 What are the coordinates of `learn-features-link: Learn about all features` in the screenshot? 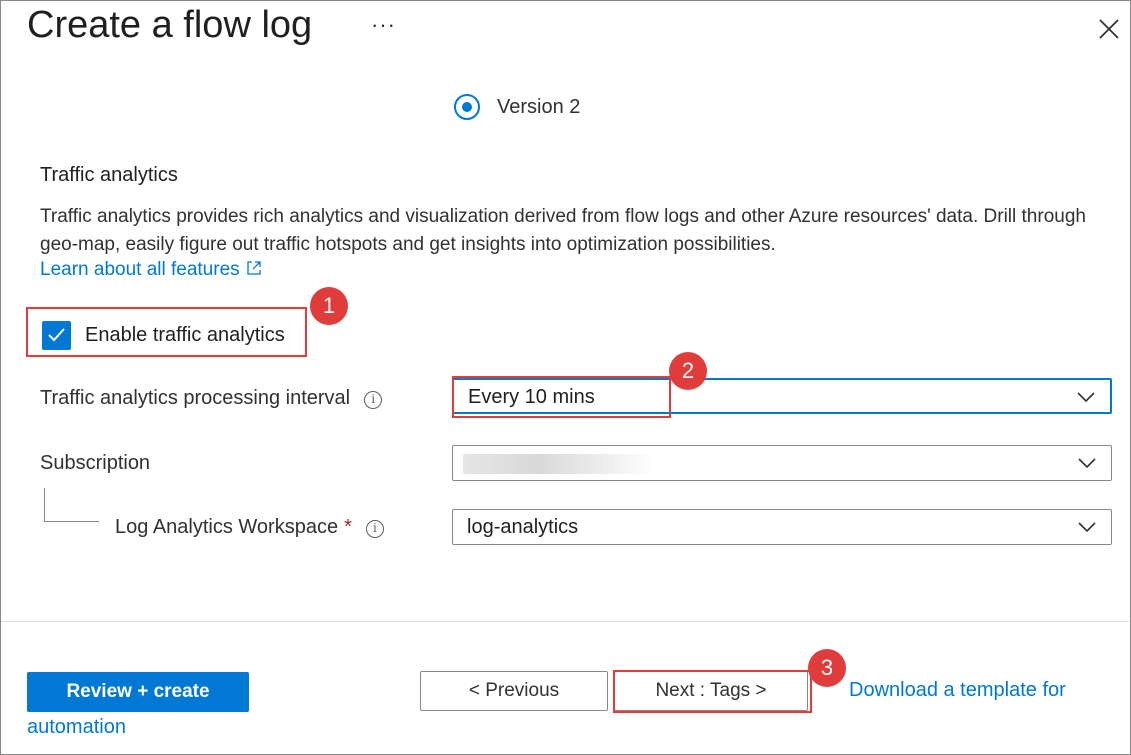 It's located at (151, 270).